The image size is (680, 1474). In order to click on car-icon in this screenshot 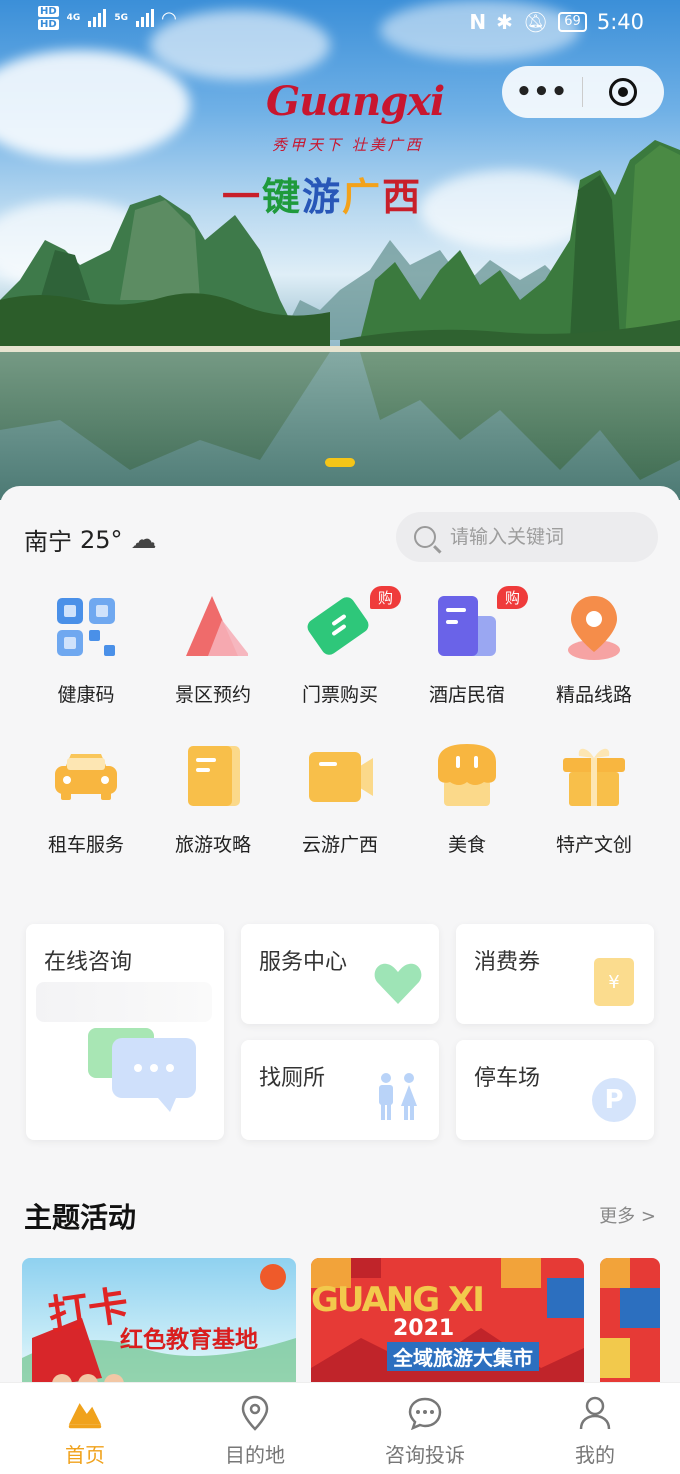, I will do `click(86, 777)`.